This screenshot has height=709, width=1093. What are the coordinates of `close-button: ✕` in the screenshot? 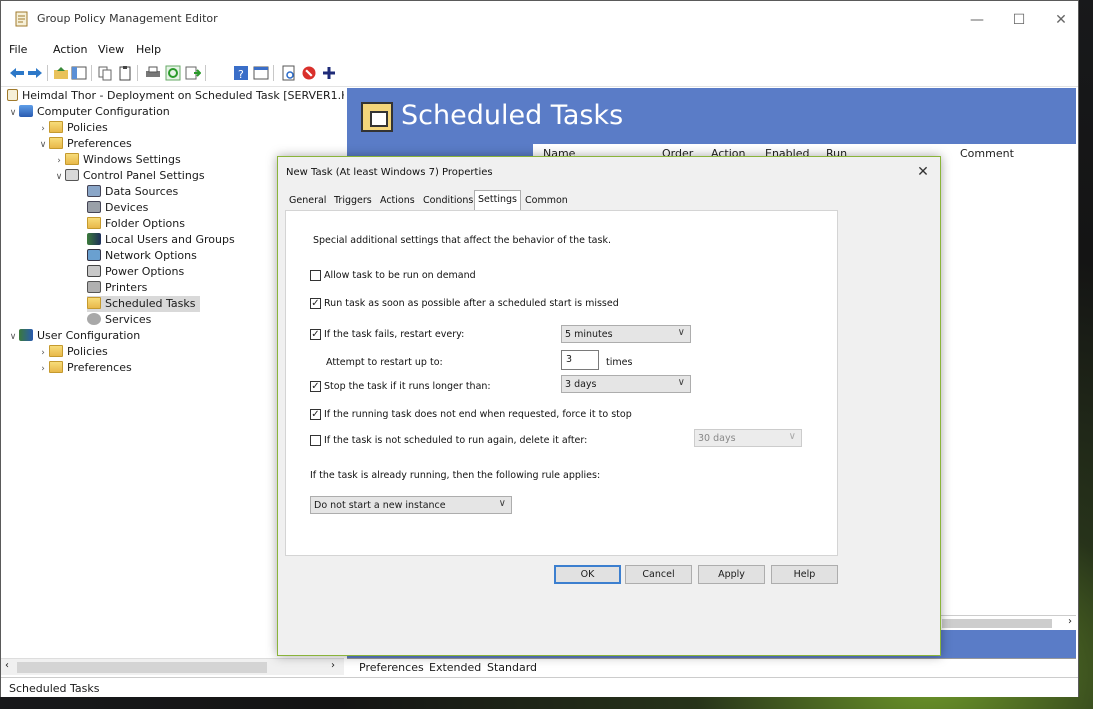 It's located at (1061, 20).